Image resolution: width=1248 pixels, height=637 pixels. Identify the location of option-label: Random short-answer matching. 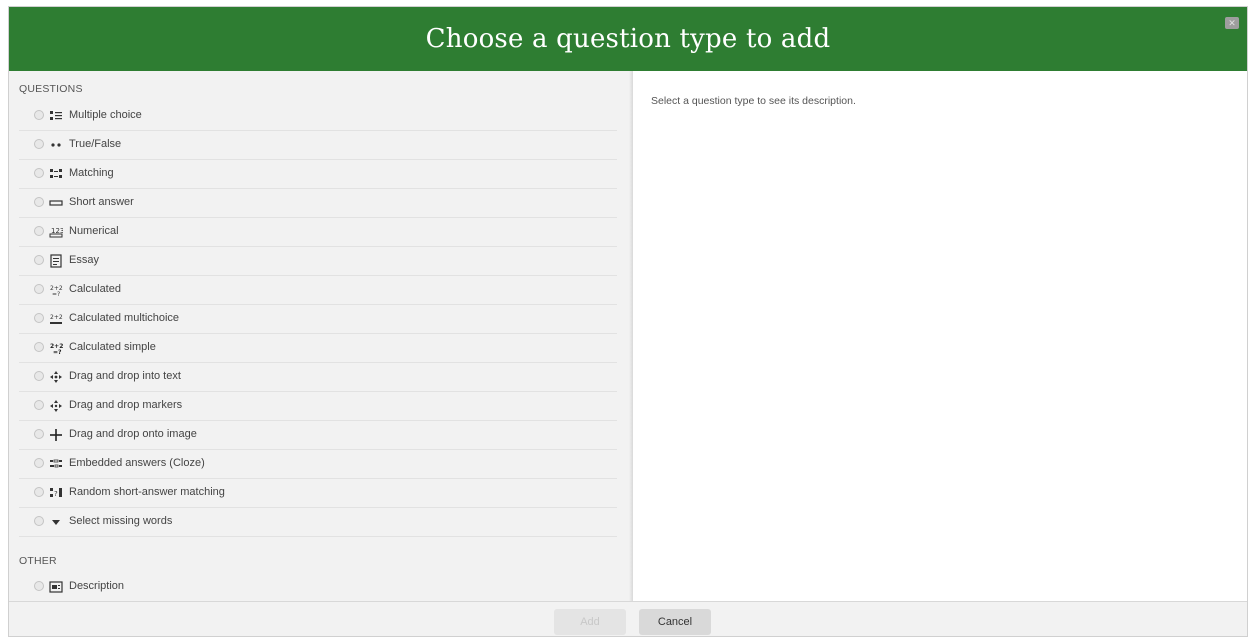
(147, 492).